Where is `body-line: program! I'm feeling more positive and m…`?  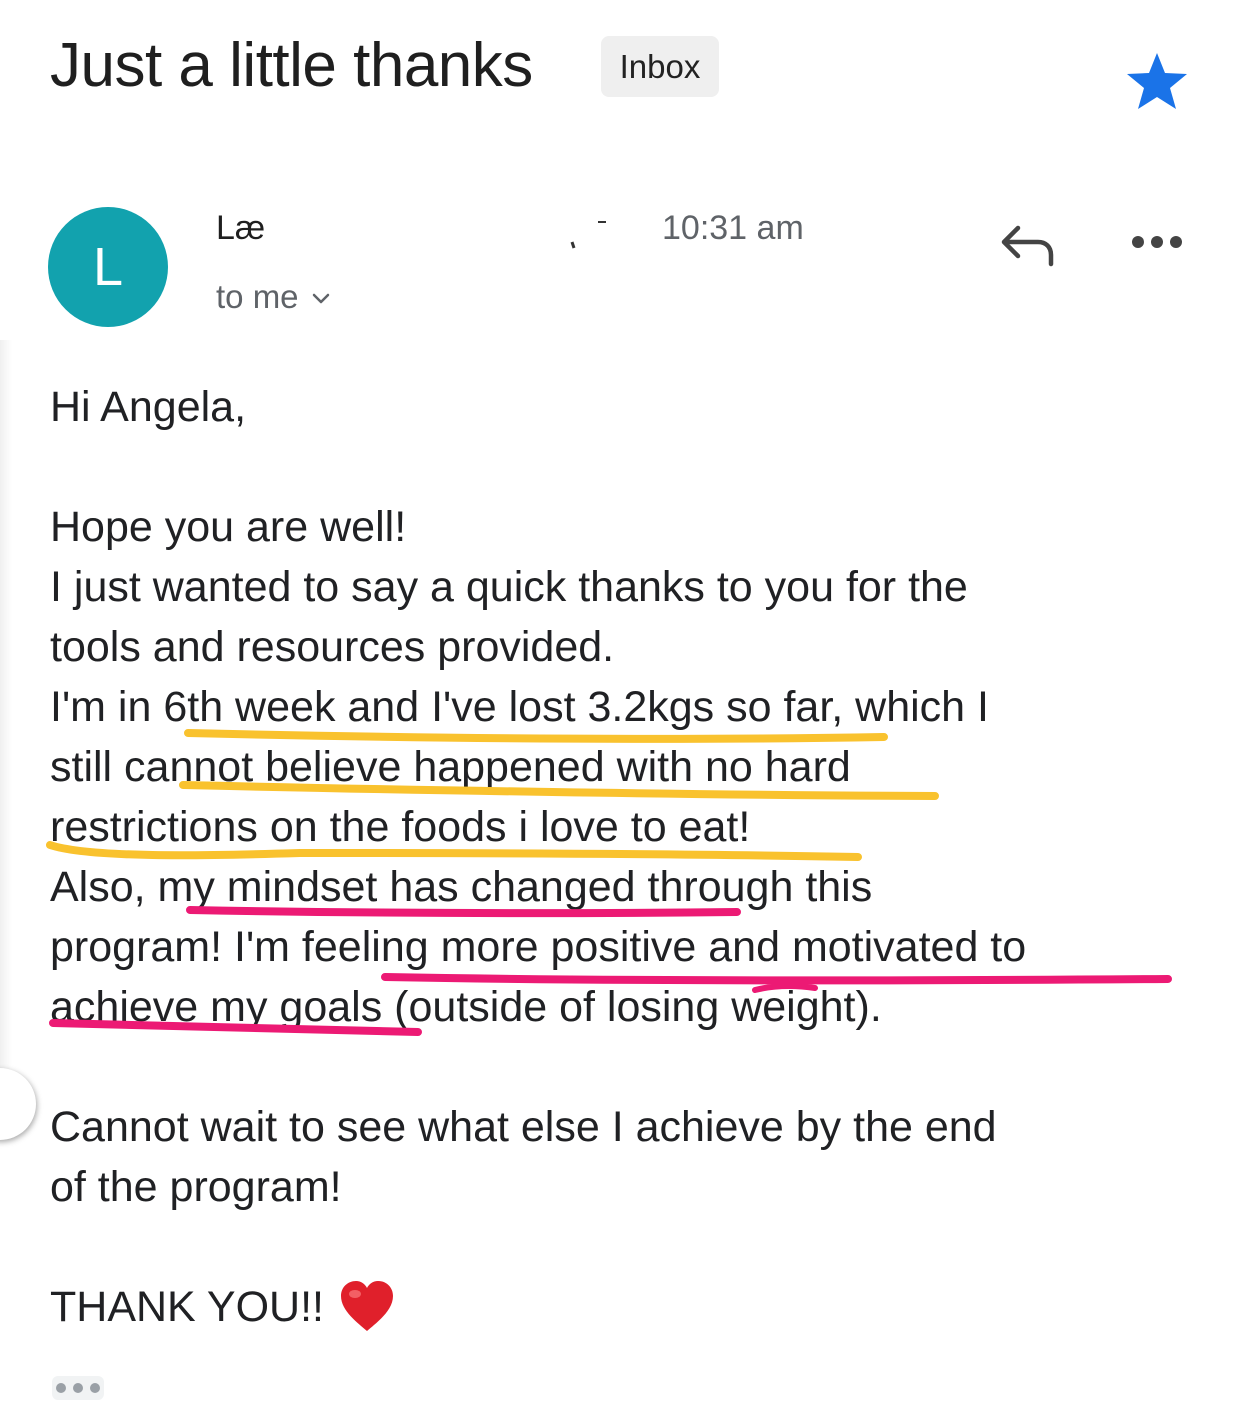 body-line: program! I'm feeling more positive and m… is located at coordinates (538, 947).